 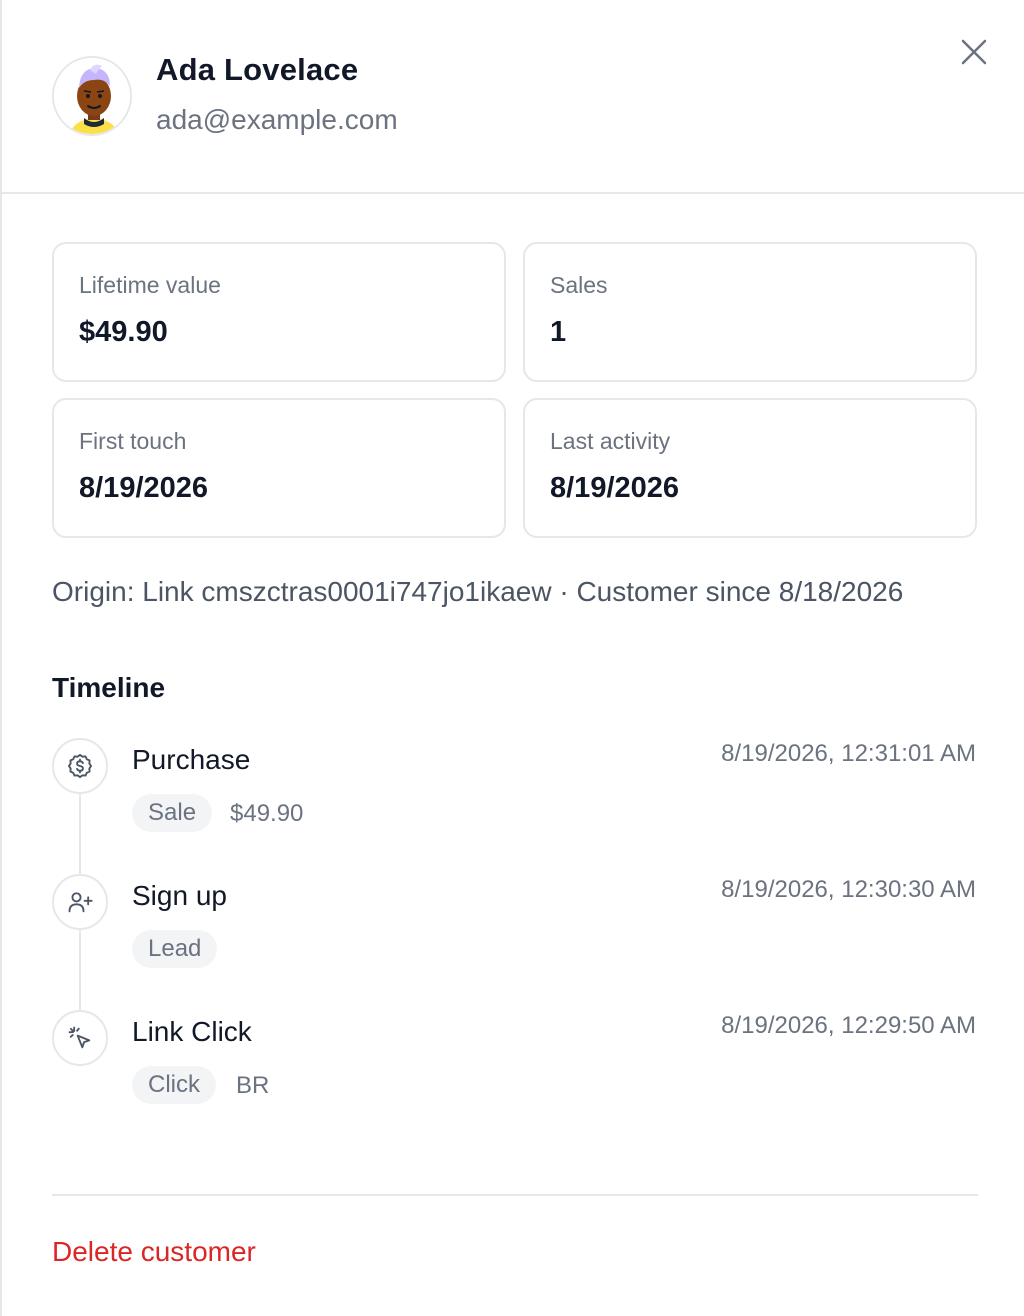 What do you see at coordinates (80, 766) in the screenshot?
I see `dollar-circle-icon` at bounding box center [80, 766].